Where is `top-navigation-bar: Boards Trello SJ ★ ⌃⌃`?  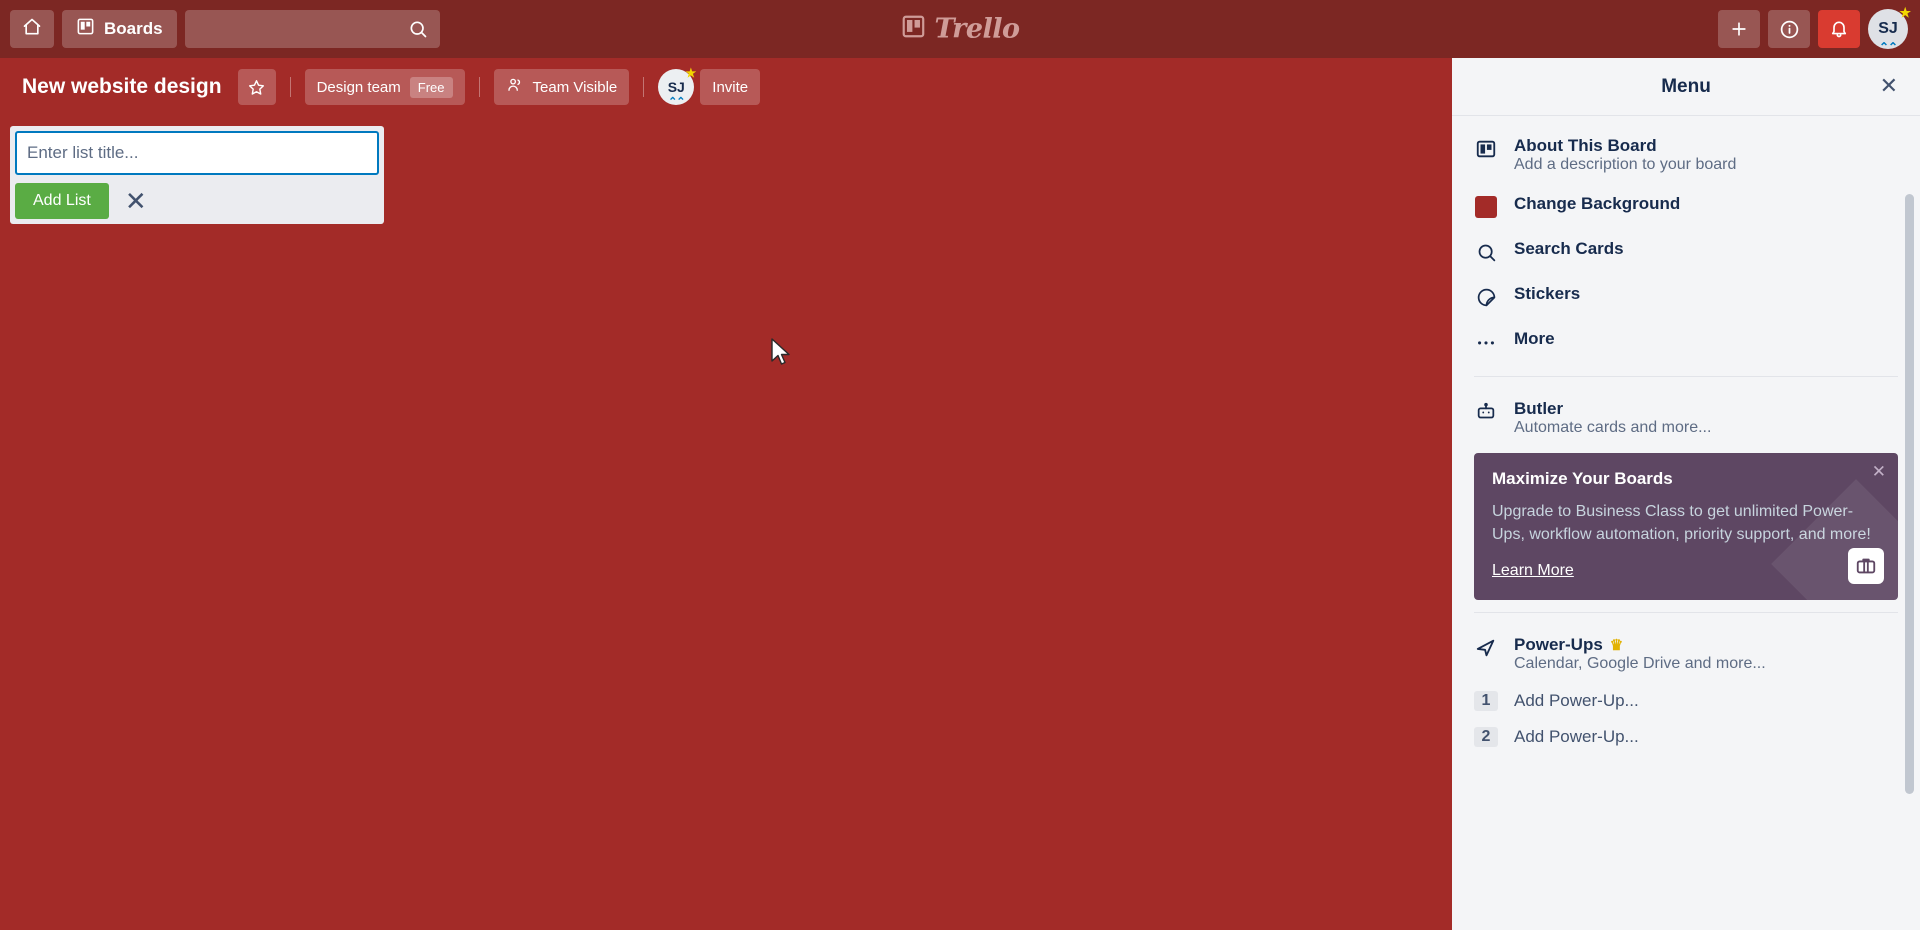
top-navigation-bar: Boards Trello SJ ★ ⌃⌃ is located at coordinates (960, 29).